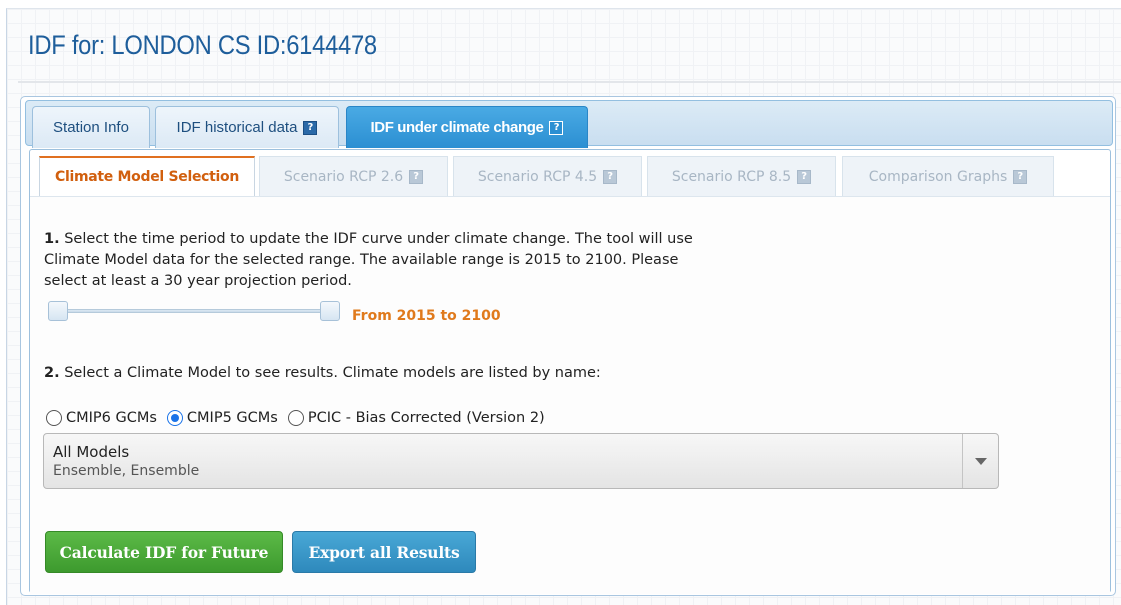 The width and height of the screenshot is (1121, 605). I want to click on tab-idf-historical-data: IDF historical data ?, so click(247, 127).